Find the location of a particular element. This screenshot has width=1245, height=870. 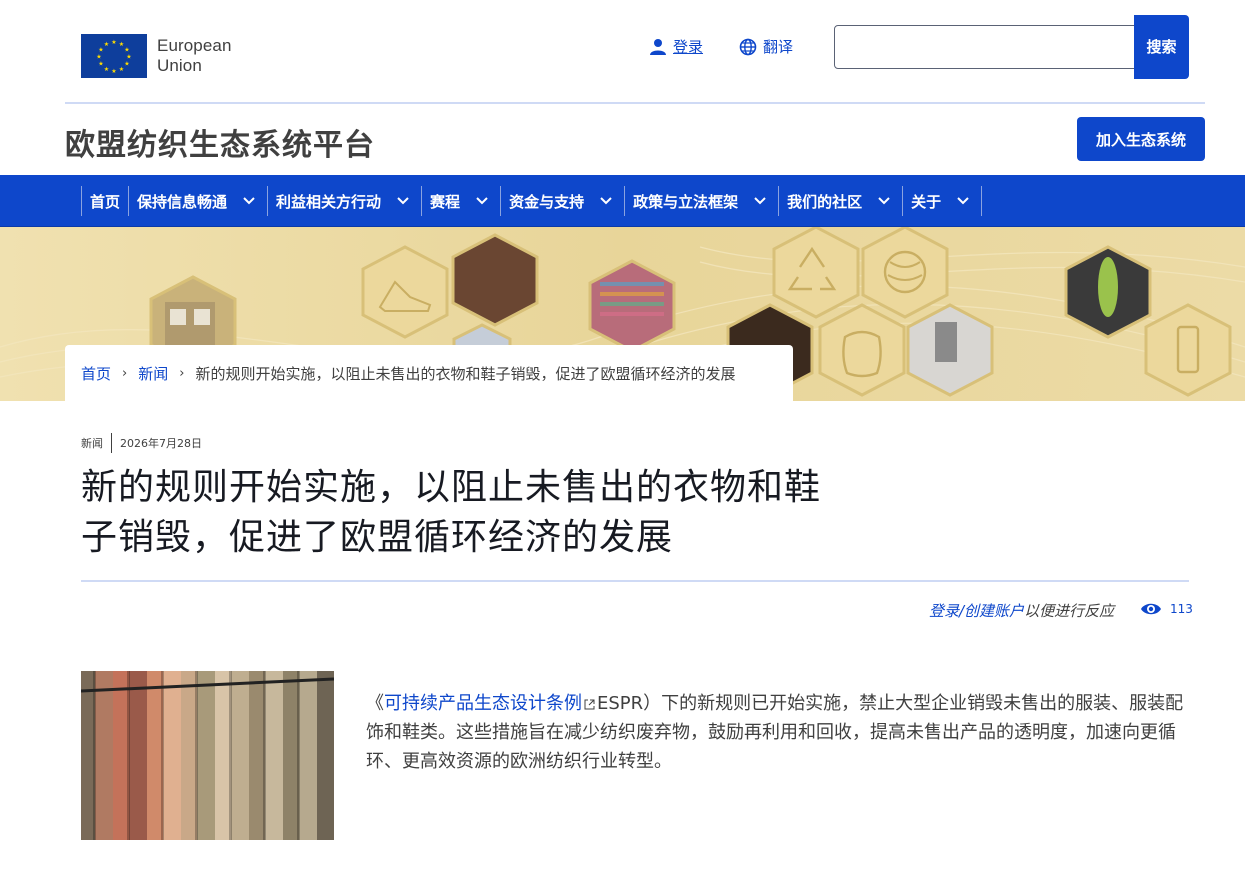

nav-label: 利益相关方行动 is located at coordinates (329, 201).